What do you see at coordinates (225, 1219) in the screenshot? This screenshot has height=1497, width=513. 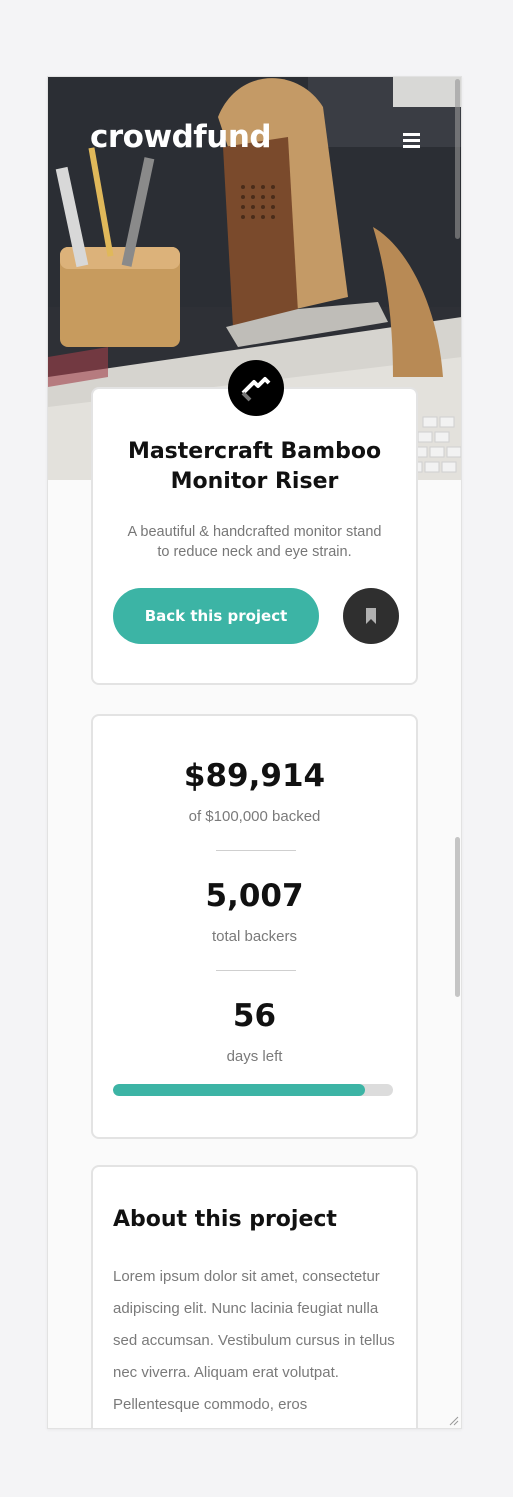 I see `about-title: About this project` at bounding box center [225, 1219].